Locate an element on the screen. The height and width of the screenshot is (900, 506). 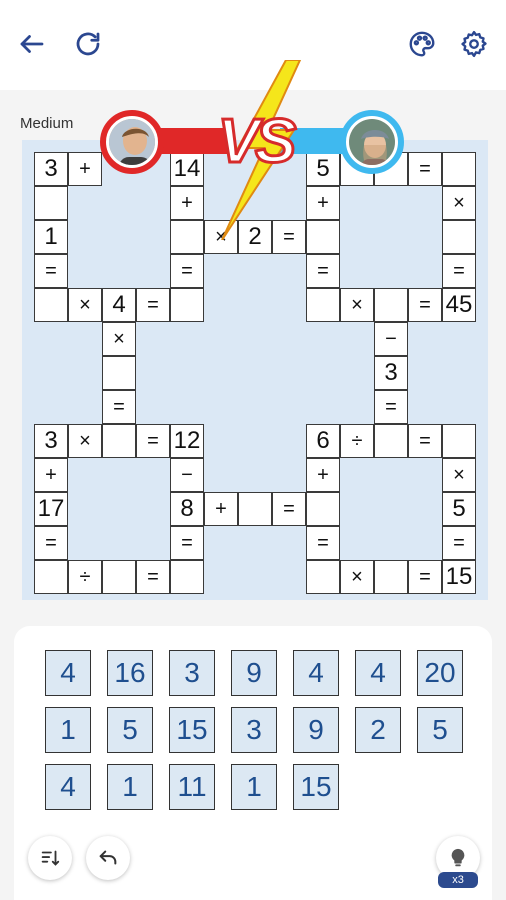
number-tile: 16 is located at coordinates (130, 673).